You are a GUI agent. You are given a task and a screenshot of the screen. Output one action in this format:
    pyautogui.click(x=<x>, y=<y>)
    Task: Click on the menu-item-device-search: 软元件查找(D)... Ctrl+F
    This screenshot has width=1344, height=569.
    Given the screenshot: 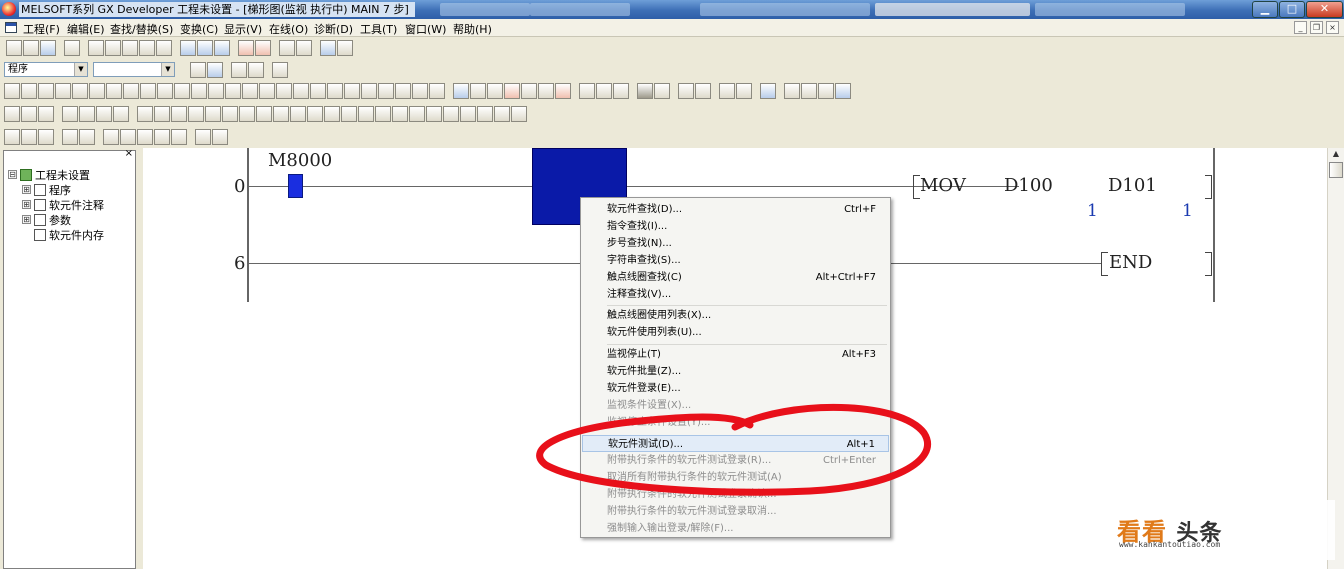 What is the action you would take?
    pyautogui.click(x=735, y=209)
    